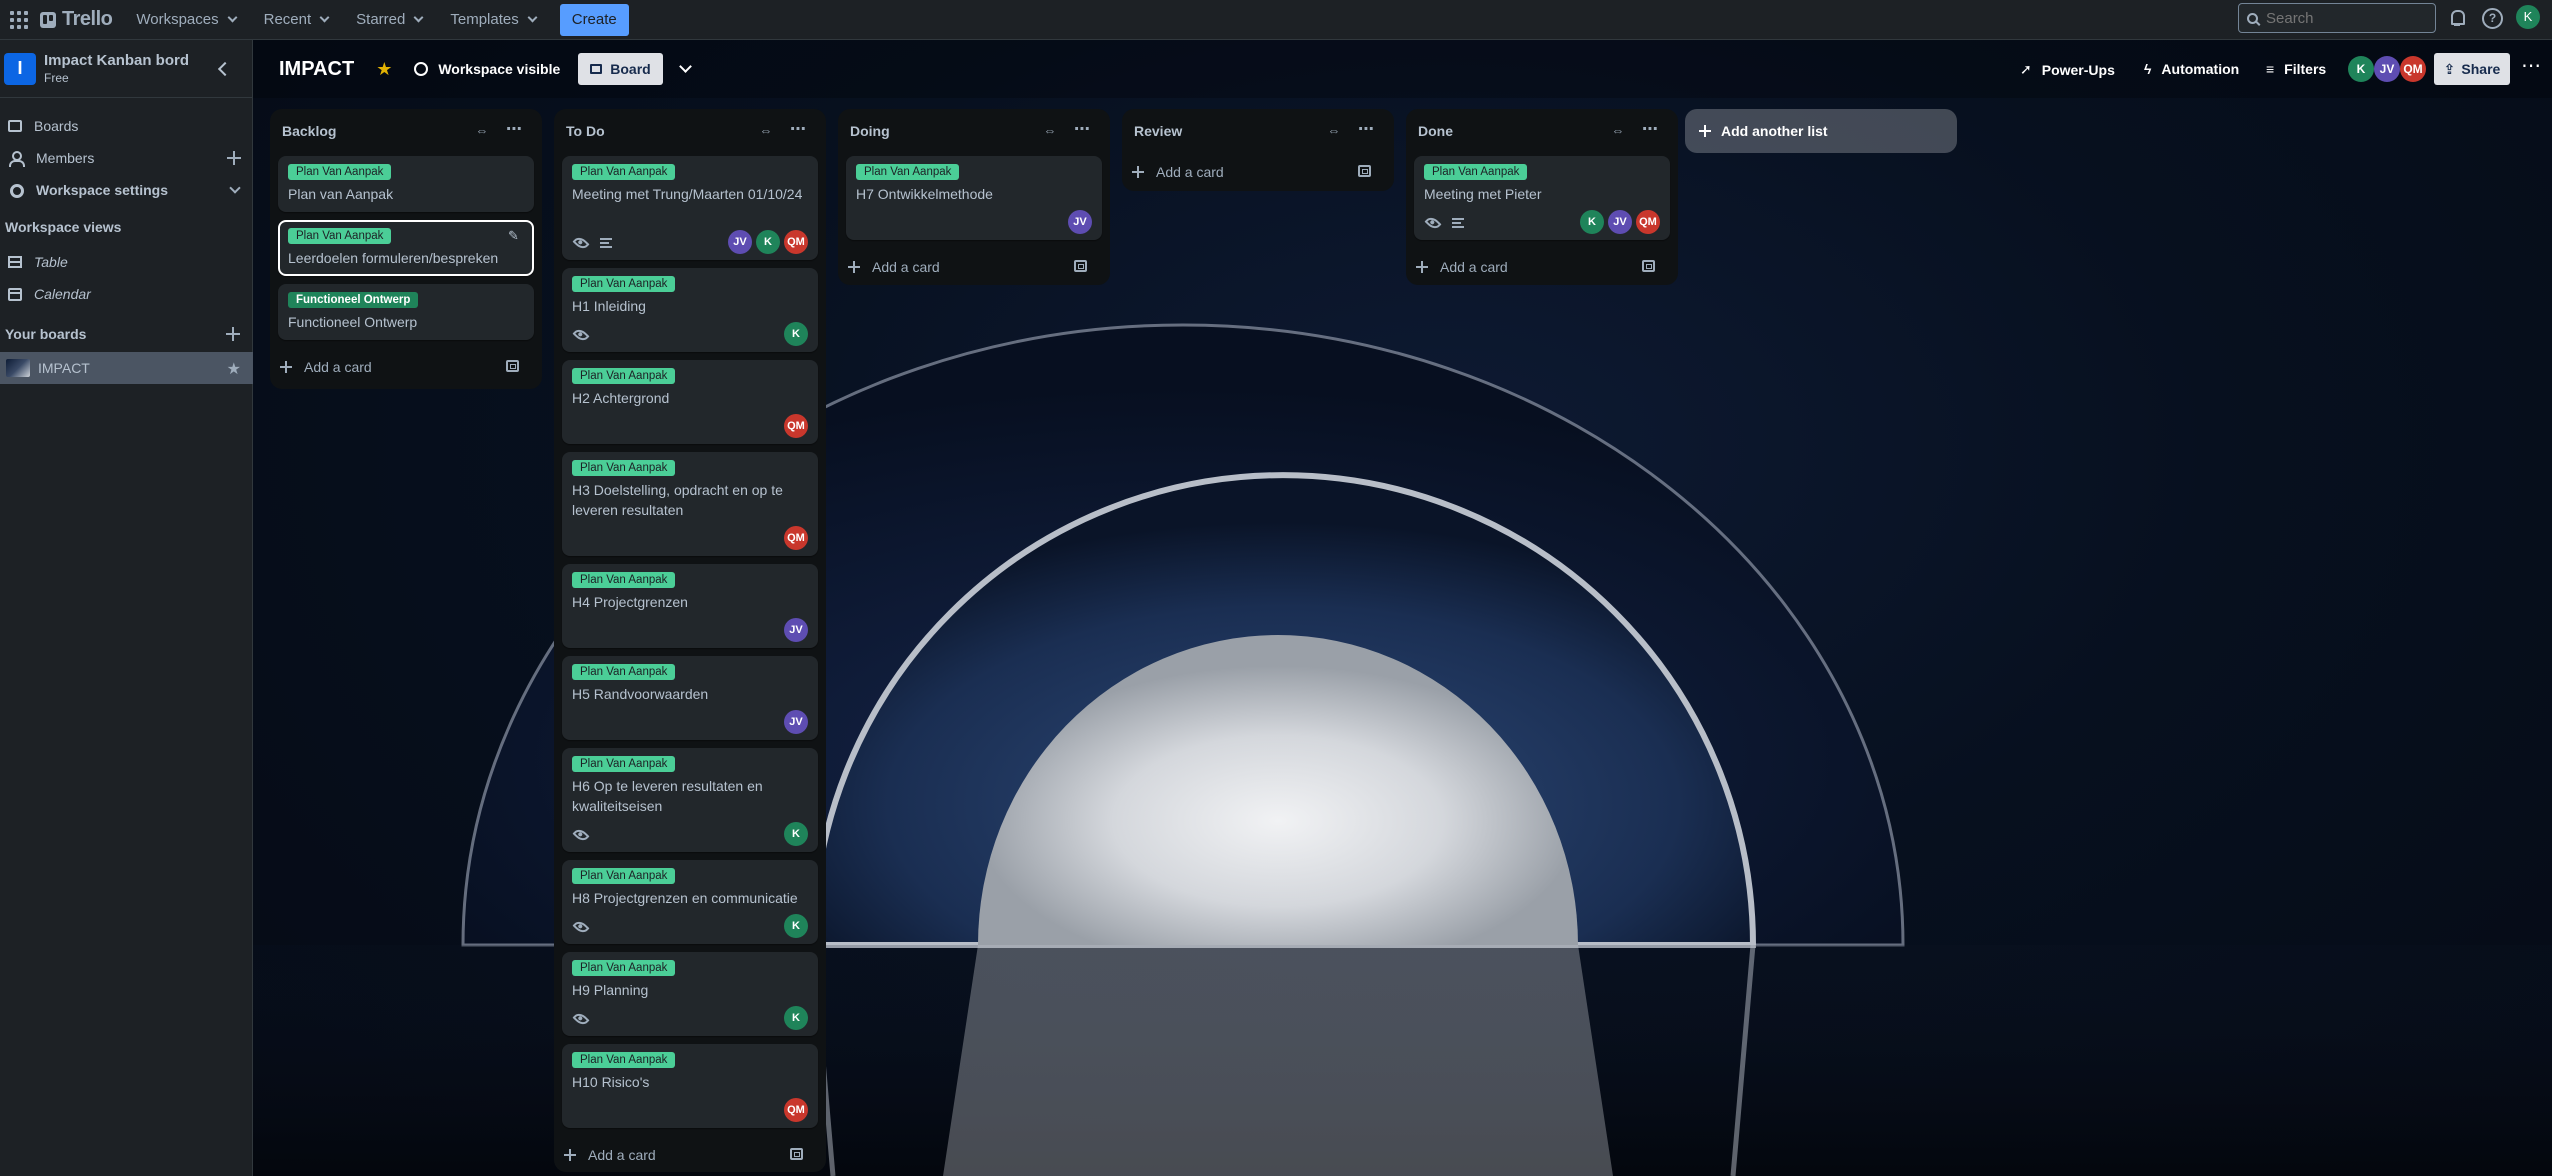  Describe the element at coordinates (223, 69) in the screenshot. I see `collapse-sidebar-icon` at that location.